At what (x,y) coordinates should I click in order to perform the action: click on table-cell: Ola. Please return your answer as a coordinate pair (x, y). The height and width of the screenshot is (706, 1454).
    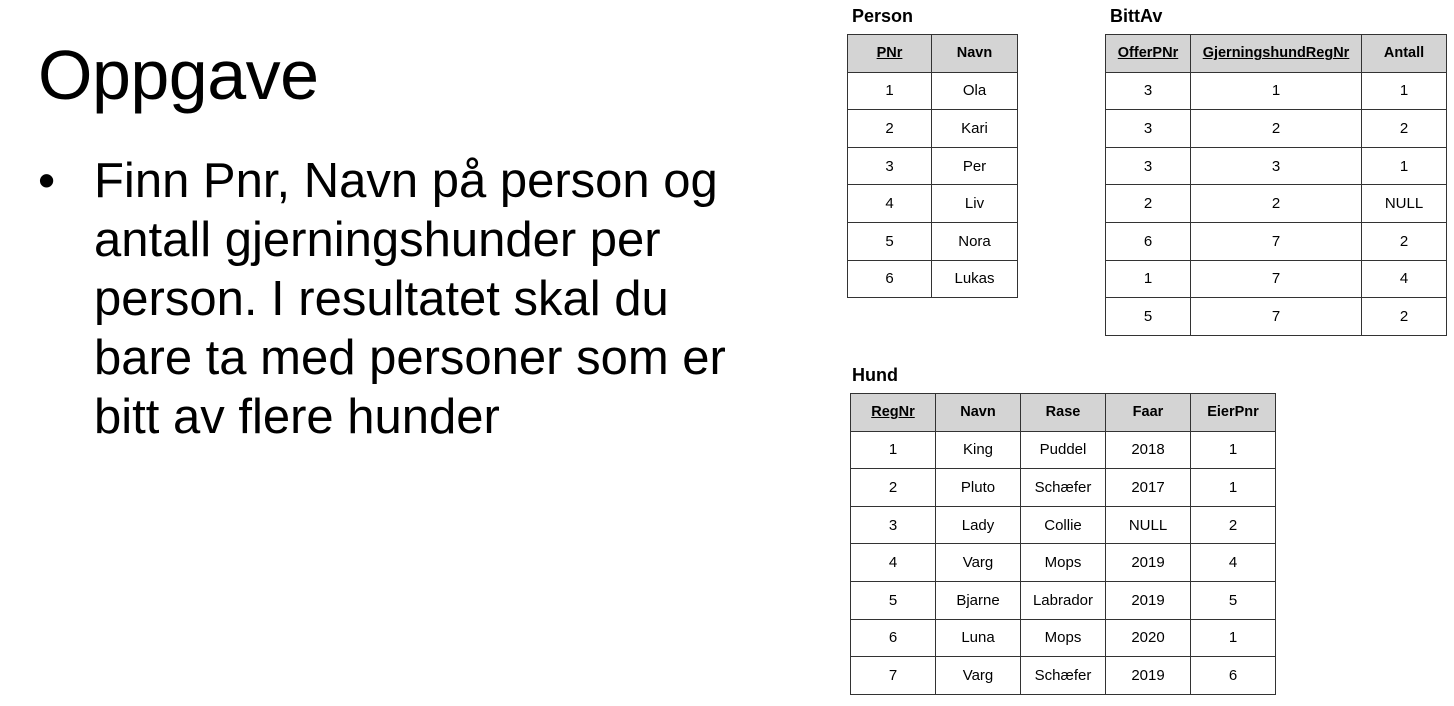
    Looking at the image, I should click on (974, 91).